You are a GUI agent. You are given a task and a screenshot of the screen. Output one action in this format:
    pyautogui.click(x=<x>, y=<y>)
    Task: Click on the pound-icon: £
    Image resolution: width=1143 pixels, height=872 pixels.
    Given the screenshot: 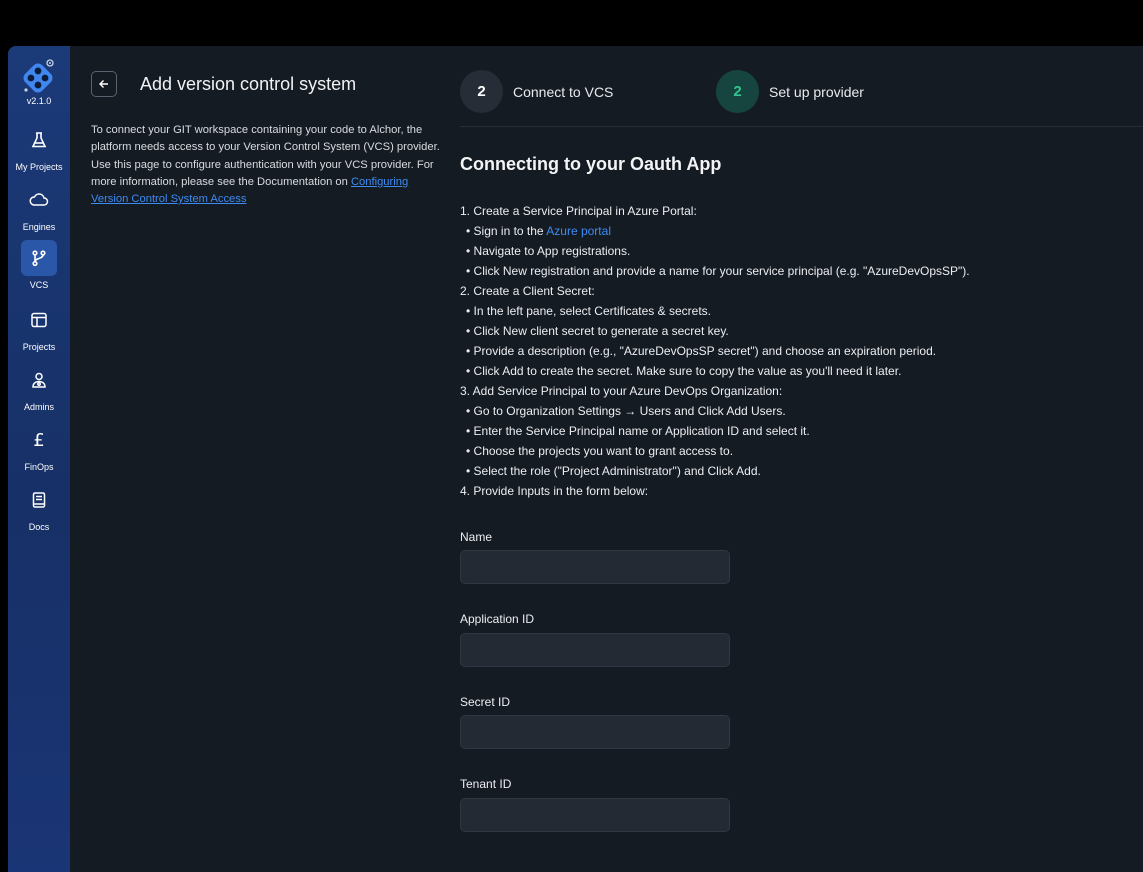 What is the action you would take?
    pyautogui.click(x=39, y=440)
    